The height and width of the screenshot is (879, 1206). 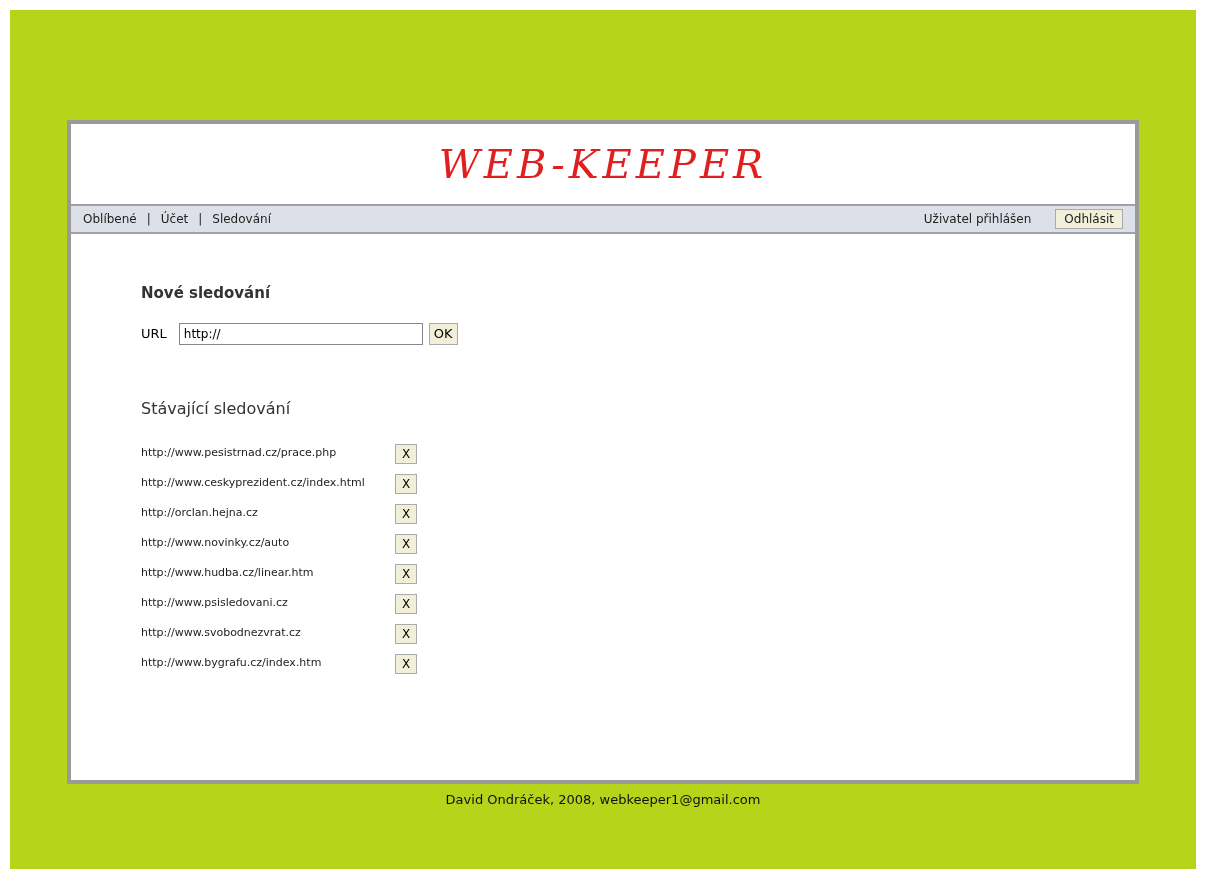 I want to click on nav-link: Oblíbené, so click(x=110, y=219).